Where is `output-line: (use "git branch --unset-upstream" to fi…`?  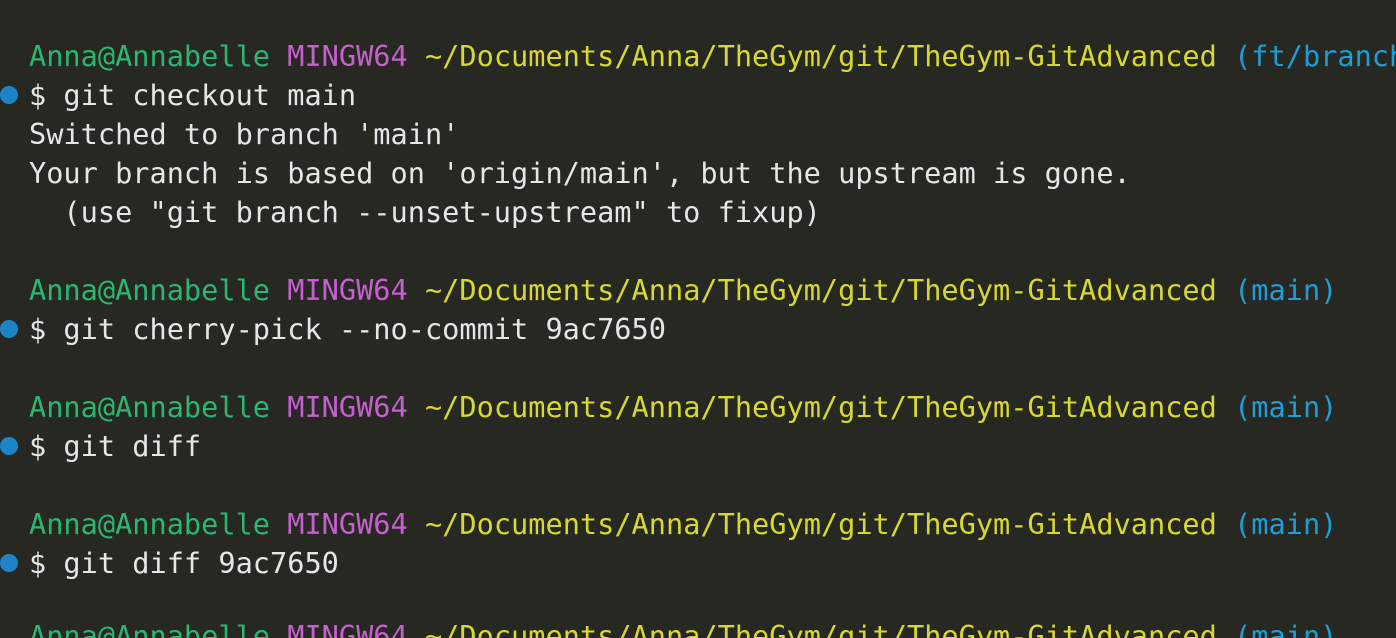
output-line: (use "git branch --unset-upstream" to fi… is located at coordinates (425, 212).